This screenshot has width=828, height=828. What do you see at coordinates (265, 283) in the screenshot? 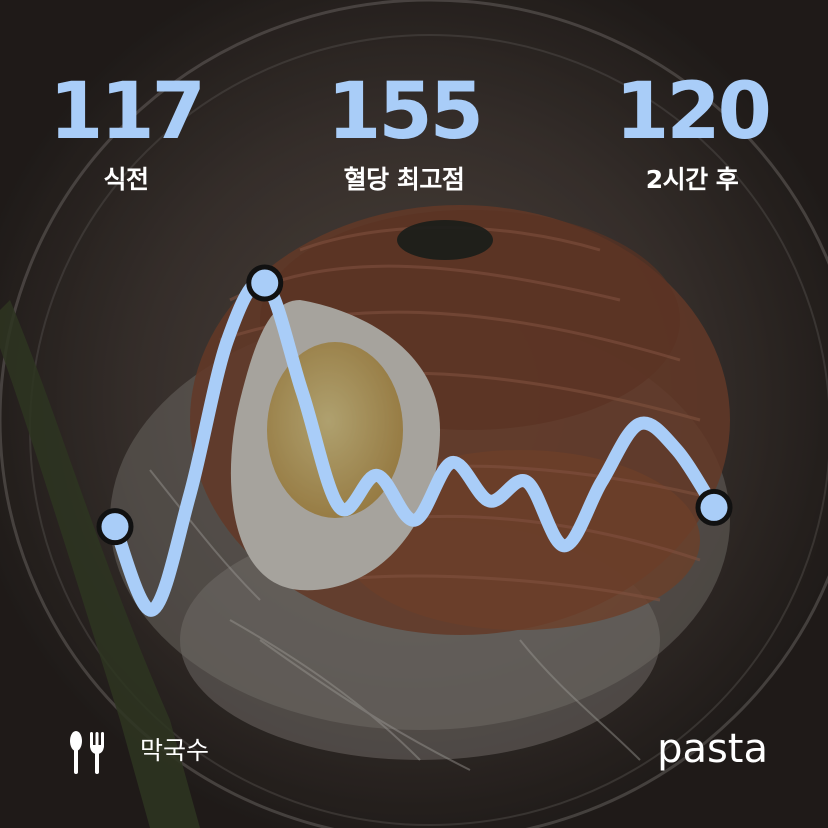
I see `peak-point-marker` at bounding box center [265, 283].